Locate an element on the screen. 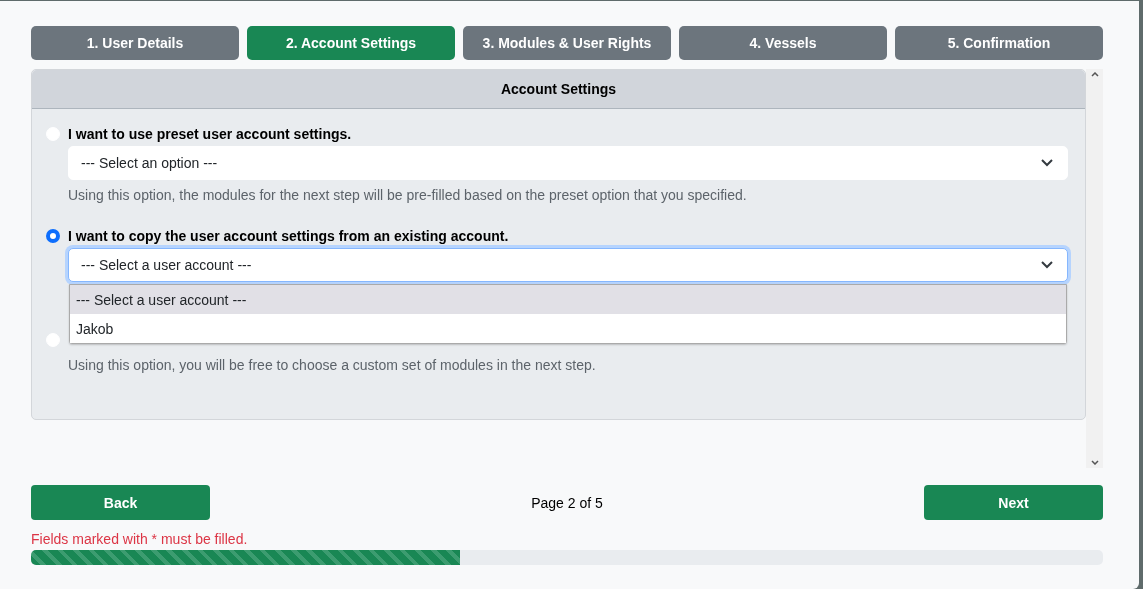 The height and width of the screenshot is (589, 1143). option-label: I want to copy the user account settings from an existing account. is located at coordinates (289, 237).